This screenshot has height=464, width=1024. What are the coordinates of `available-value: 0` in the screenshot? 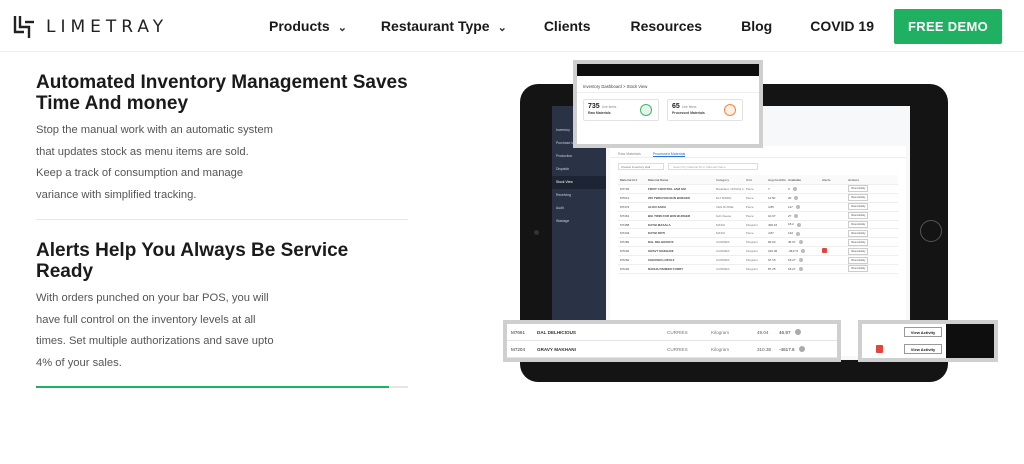 It's located at (789, 188).